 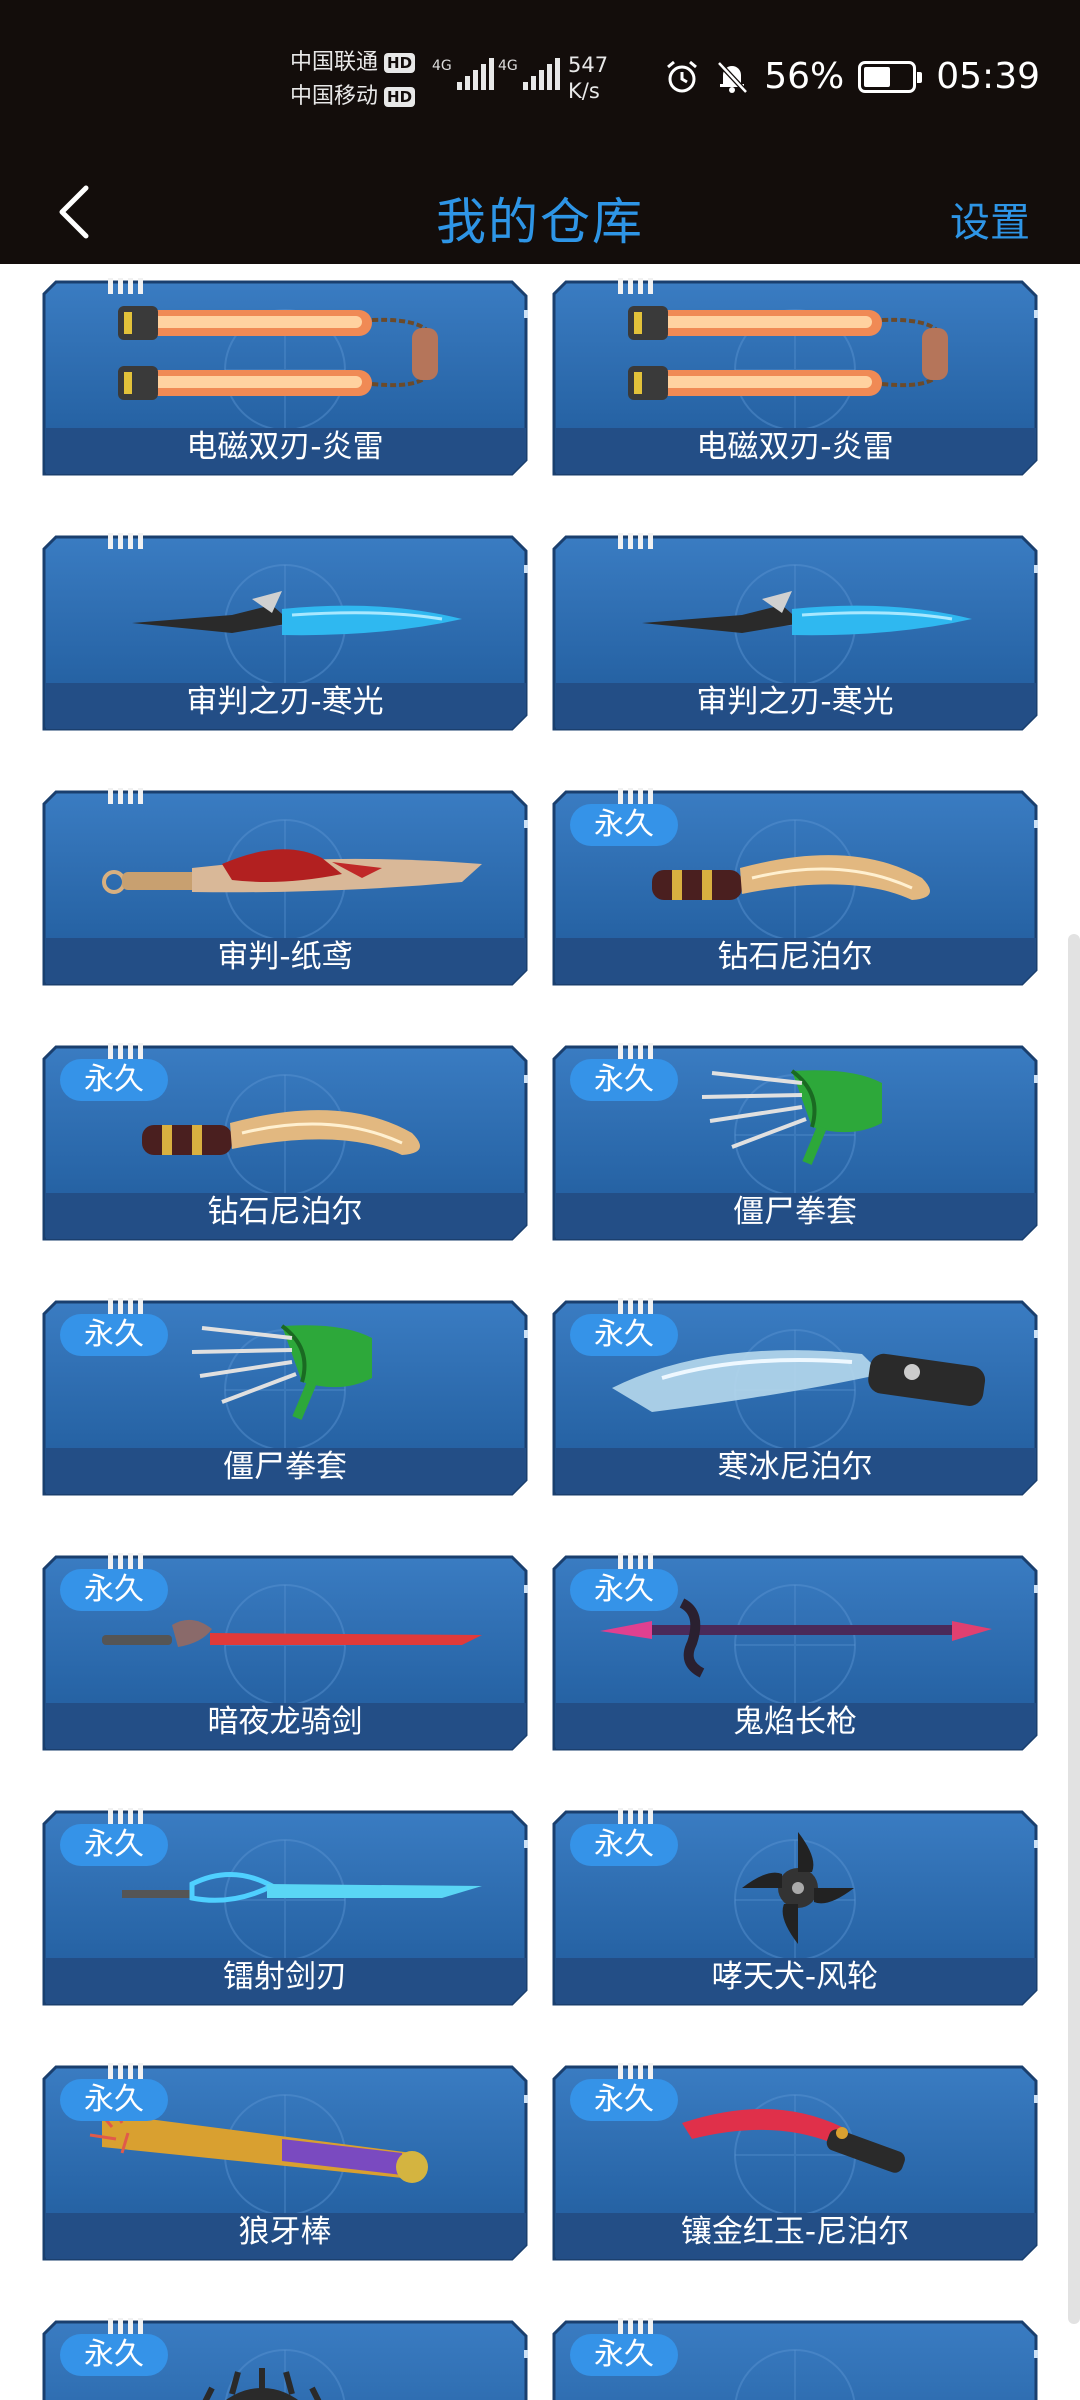 What do you see at coordinates (795, 1977) in the screenshot?
I see `weapon-name: 哮天犬-风轮` at bounding box center [795, 1977].